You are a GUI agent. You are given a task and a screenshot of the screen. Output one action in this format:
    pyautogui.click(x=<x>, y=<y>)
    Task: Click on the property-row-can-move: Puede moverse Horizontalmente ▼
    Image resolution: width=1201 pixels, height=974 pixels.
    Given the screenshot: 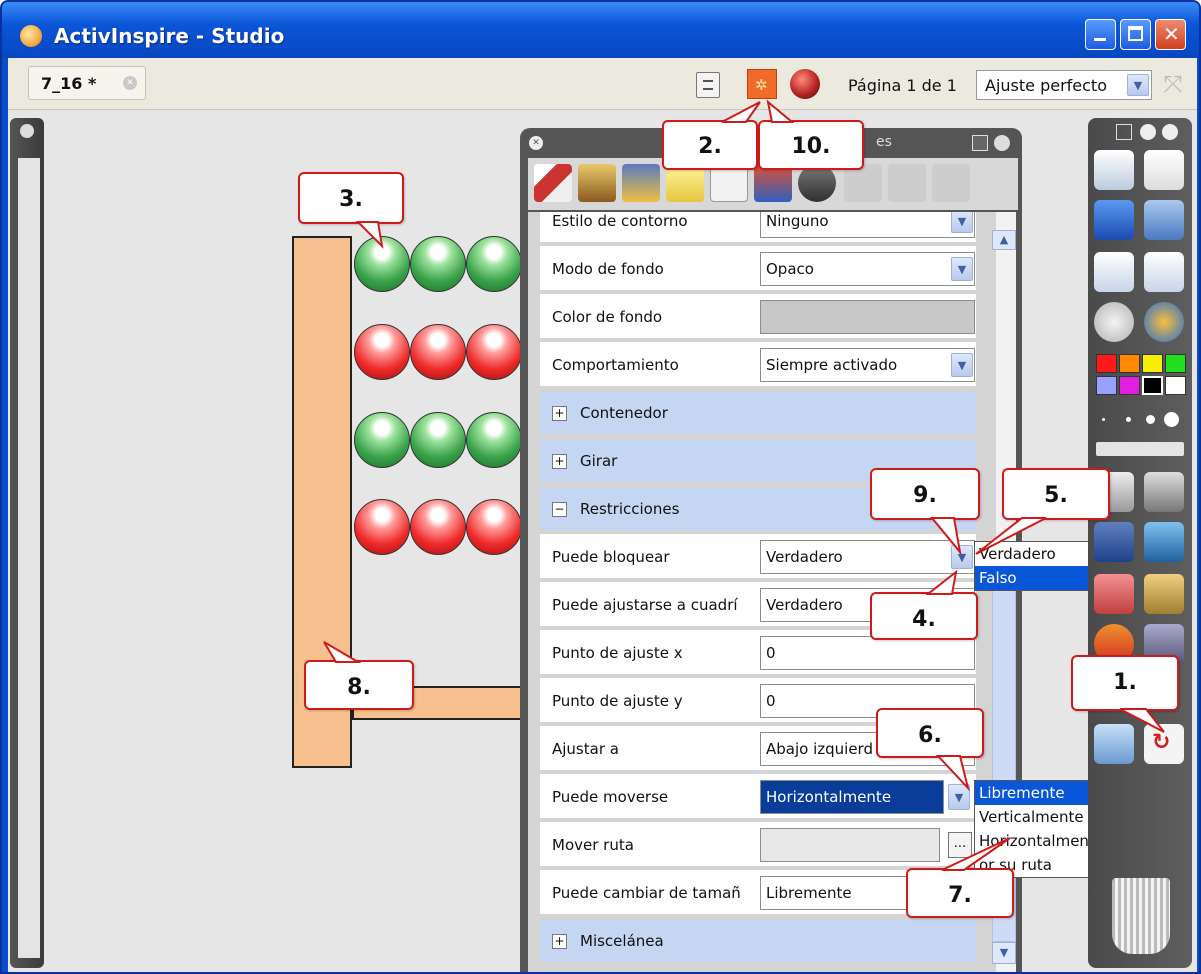 What is the action you would take?
    pyautogui.click(x=758, y=797)
    